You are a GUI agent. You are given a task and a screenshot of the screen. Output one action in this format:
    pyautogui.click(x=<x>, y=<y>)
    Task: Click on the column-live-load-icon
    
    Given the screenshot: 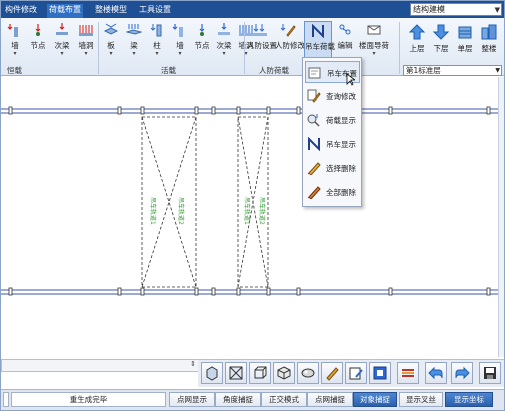 What is the action you would take?
    pyautogui.click(x=156, y=30)
    